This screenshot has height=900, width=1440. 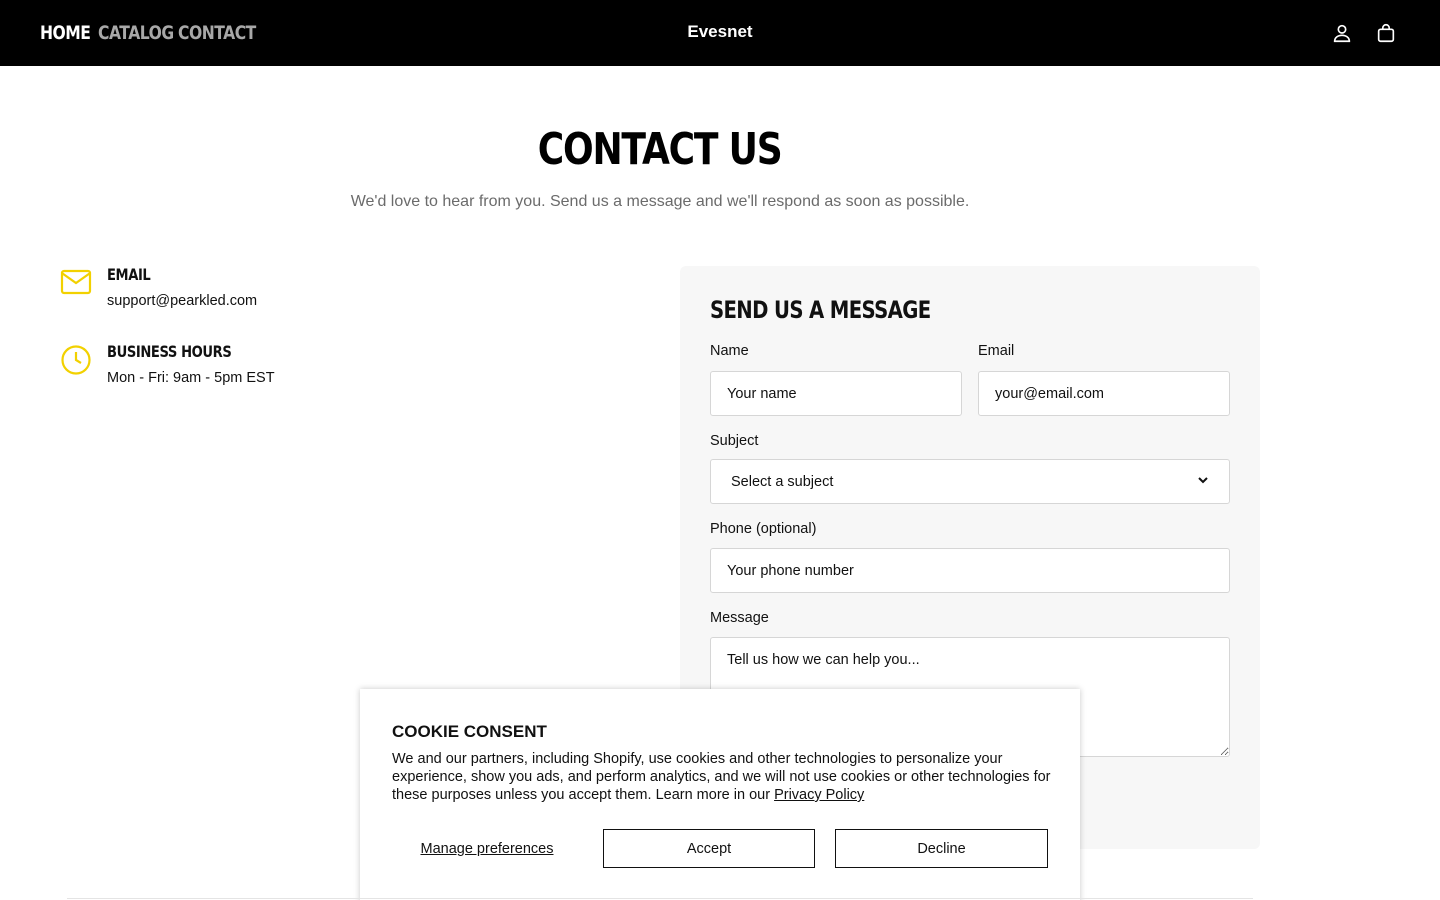 I want to click on subject-select: Select a subject, so click(x=970, y=481).